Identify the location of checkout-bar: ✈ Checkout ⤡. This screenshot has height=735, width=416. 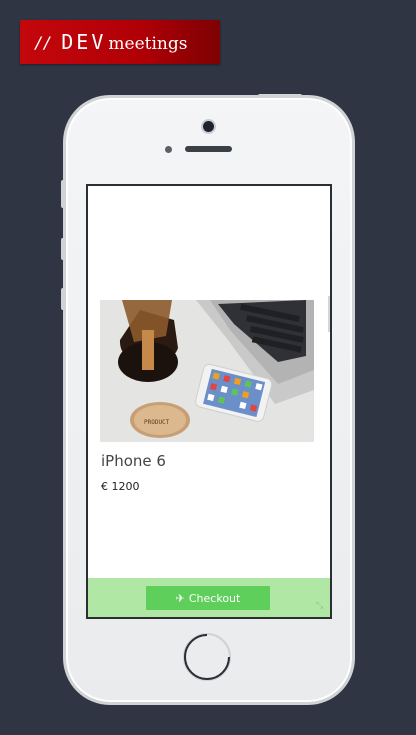
(209, 597).